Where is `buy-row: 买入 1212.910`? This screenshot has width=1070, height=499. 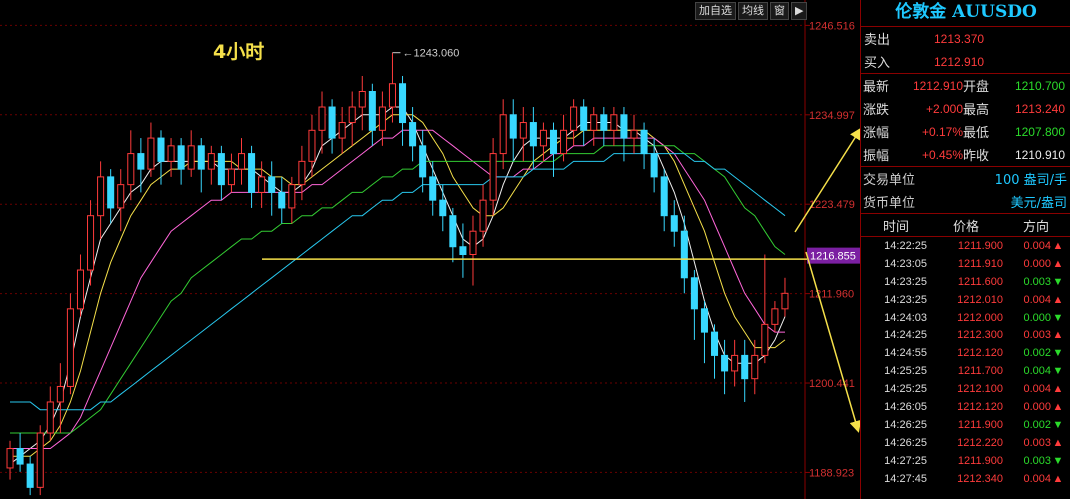
buy-row: 买入 1212.910 is located at coordinates (965, 62).